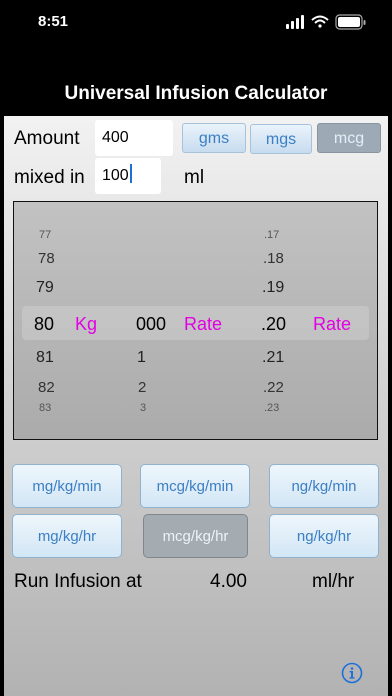 The height and width of the screenshot is (696, 392). Describe the element at coordinates (194, 177) in the screenshot. I see `volume-unit-label: ml` at that location.